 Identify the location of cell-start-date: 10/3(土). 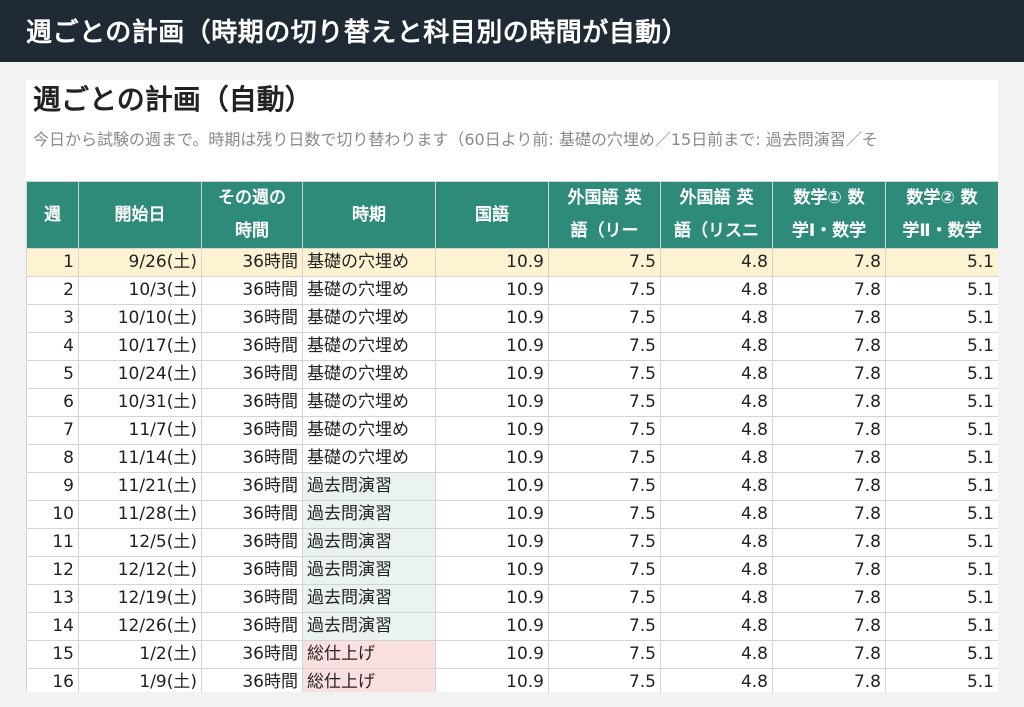
(140, 290).